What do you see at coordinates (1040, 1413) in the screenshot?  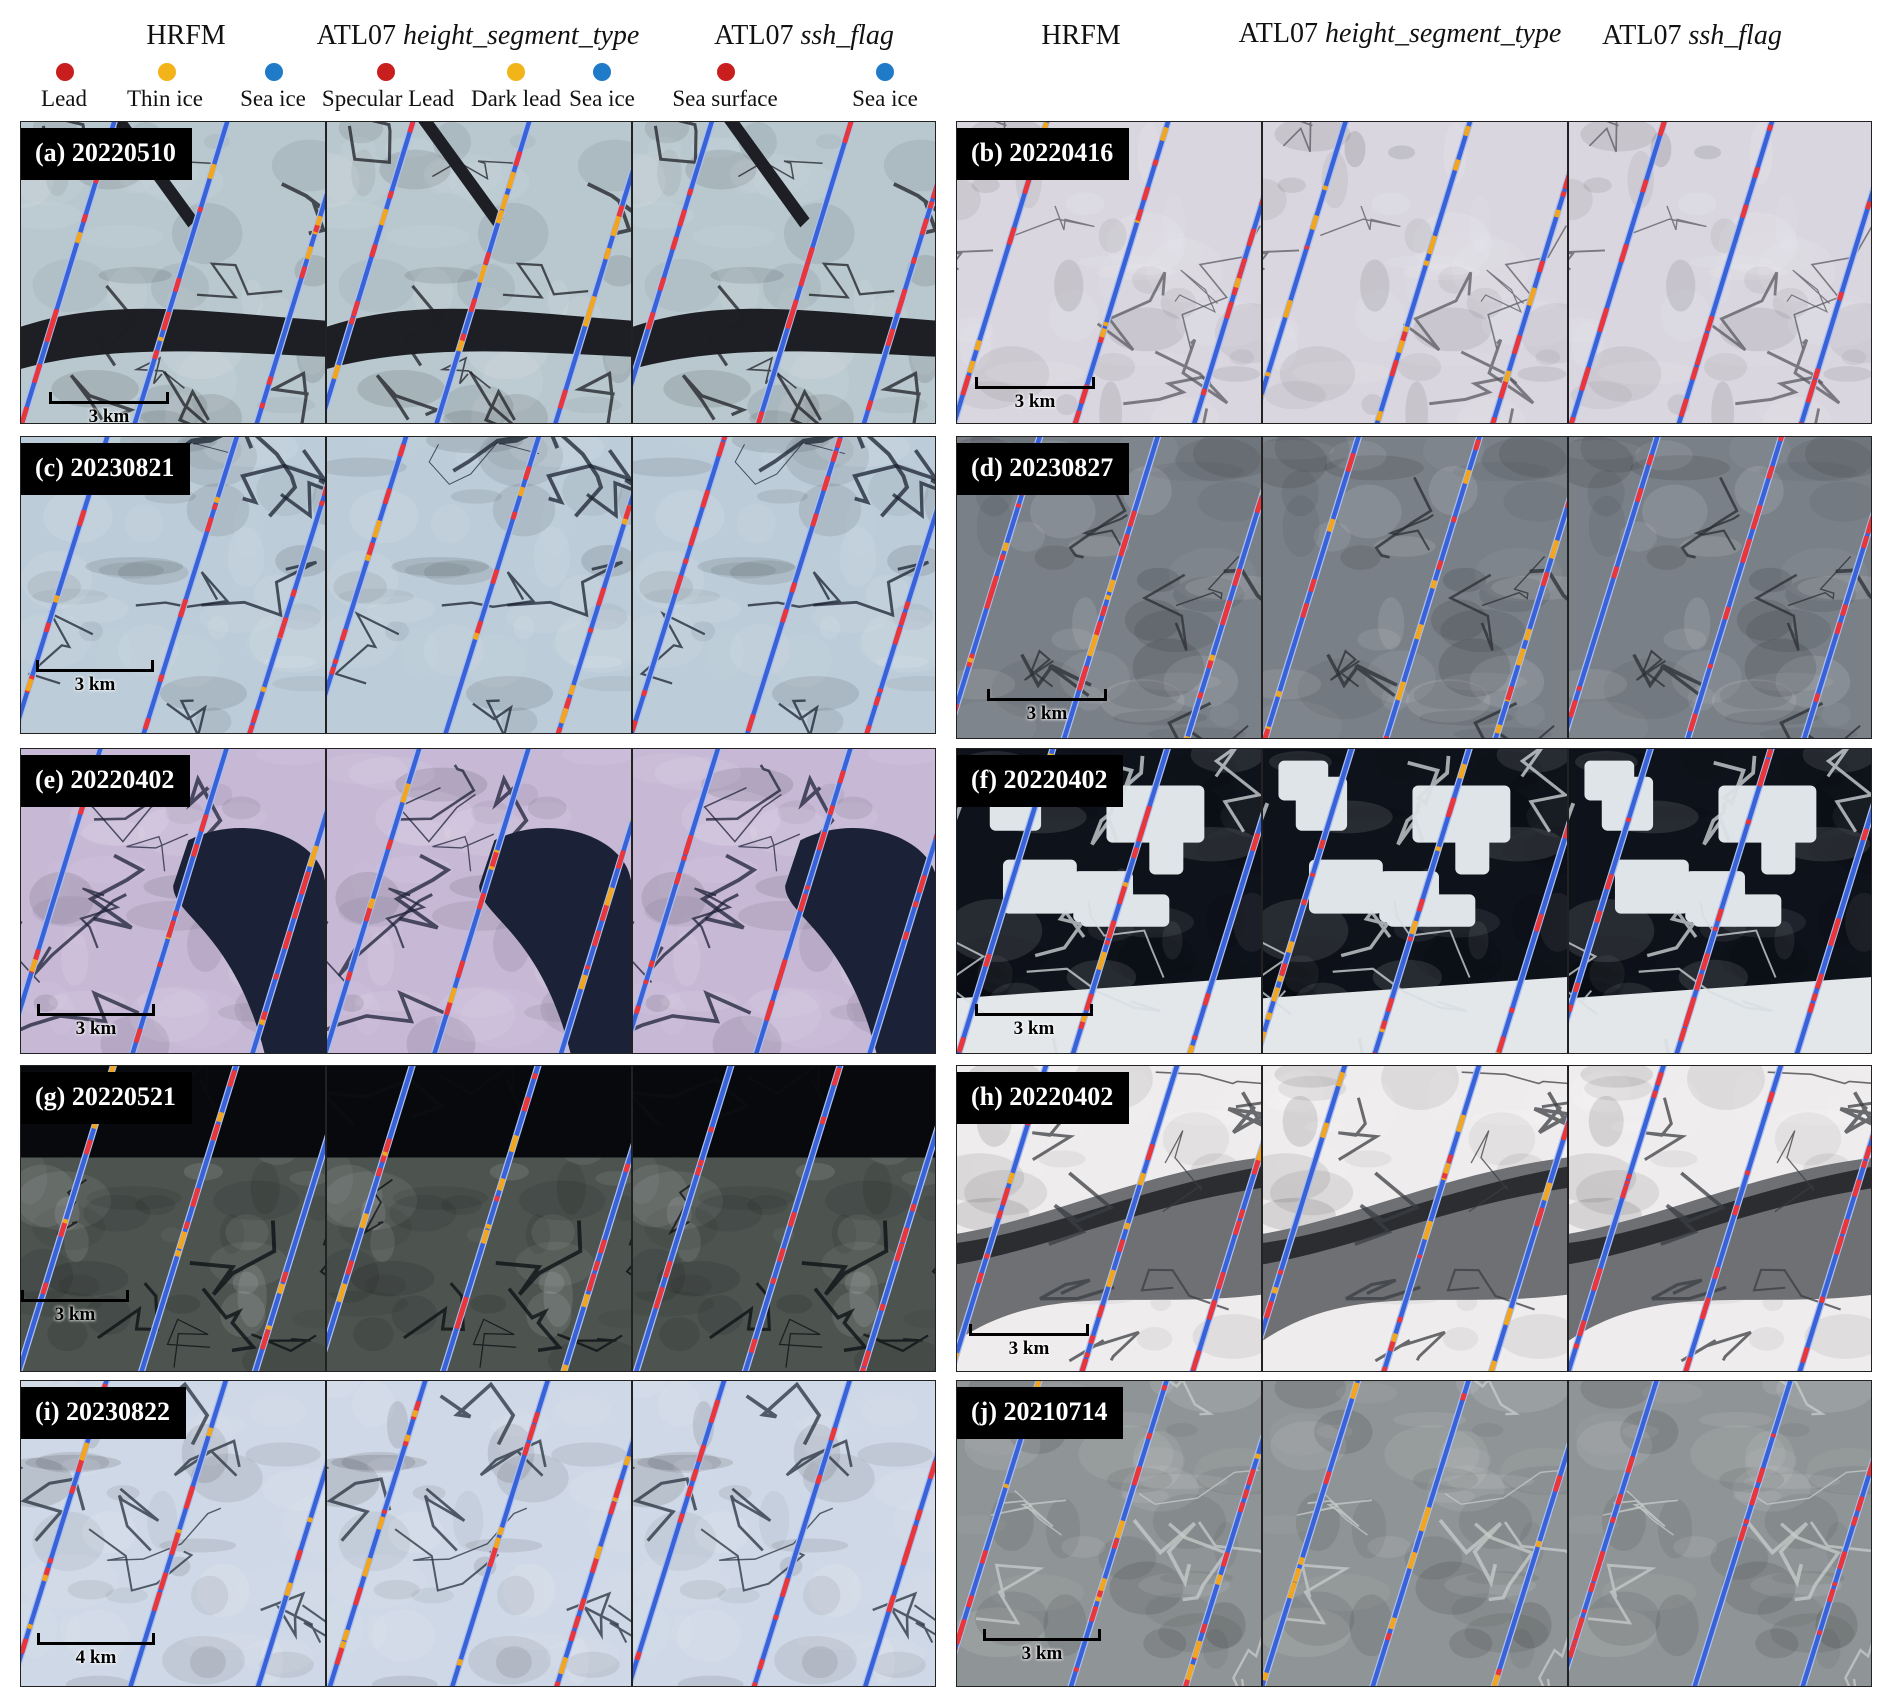 I see `panel-j-label: (j) 20210714` at bounding box center [1040, 1413].